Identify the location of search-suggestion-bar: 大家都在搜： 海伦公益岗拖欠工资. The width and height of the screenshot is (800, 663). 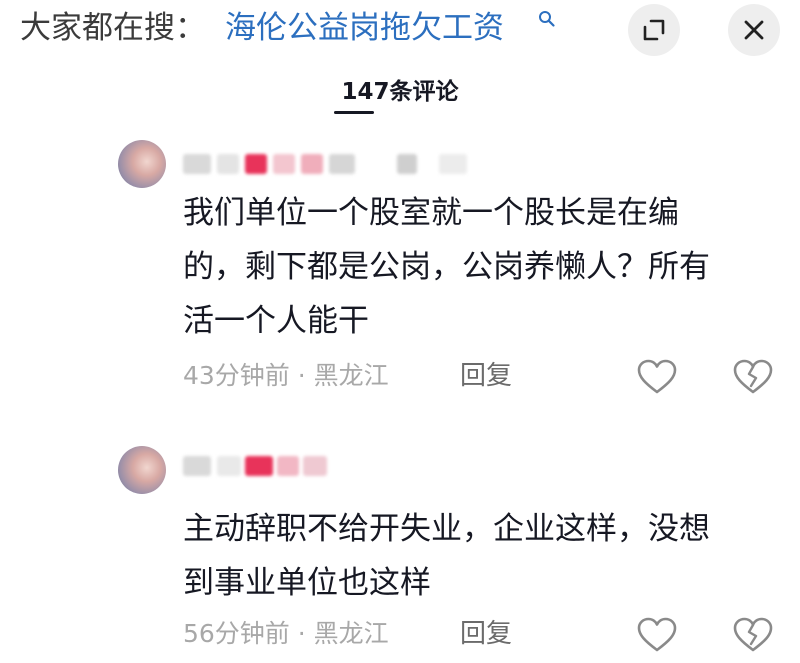
(400, 31).